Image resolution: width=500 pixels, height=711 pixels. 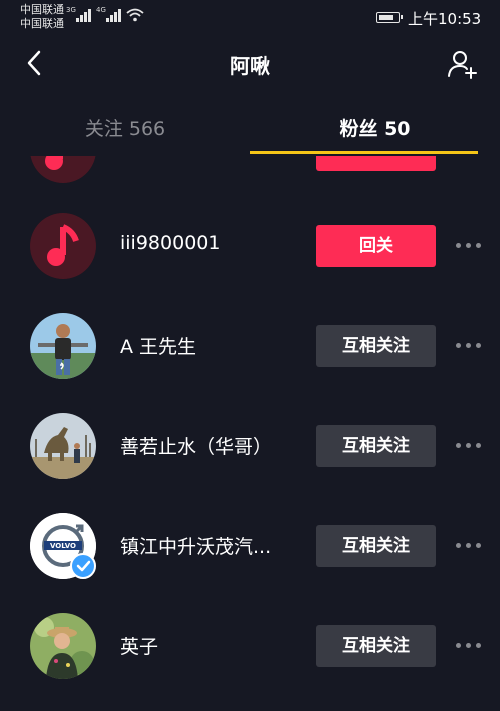 I want to click on tab-bar: 关注 566 粉丝 50, so click(x=250, y=128).